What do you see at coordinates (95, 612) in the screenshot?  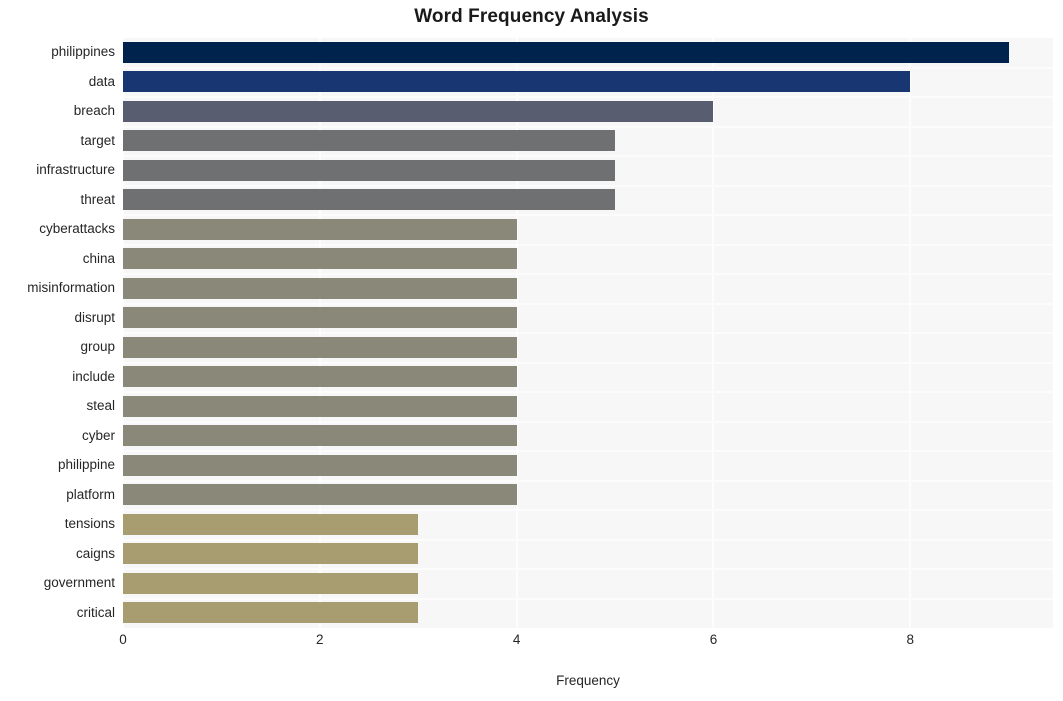 I see `y-tick-label: critical` at bounding box center [95, 612].